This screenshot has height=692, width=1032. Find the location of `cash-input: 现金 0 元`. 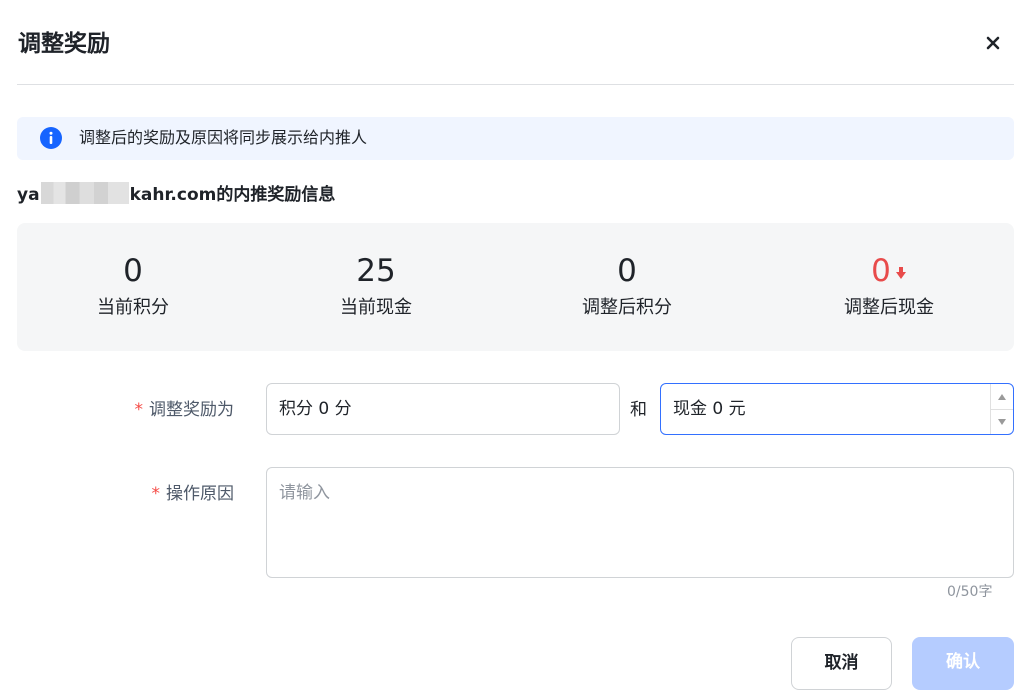

cash-input: 现金 0 元 is located at coordinates (837, 409).